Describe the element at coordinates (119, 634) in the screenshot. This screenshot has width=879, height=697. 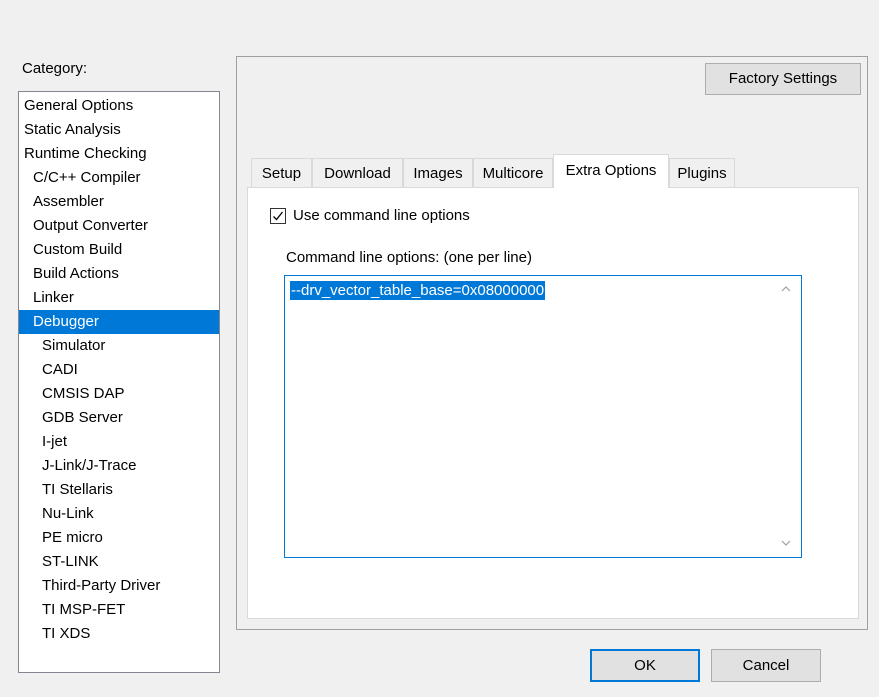
I see `category-item-ti-xds: TI XDS` at that location.